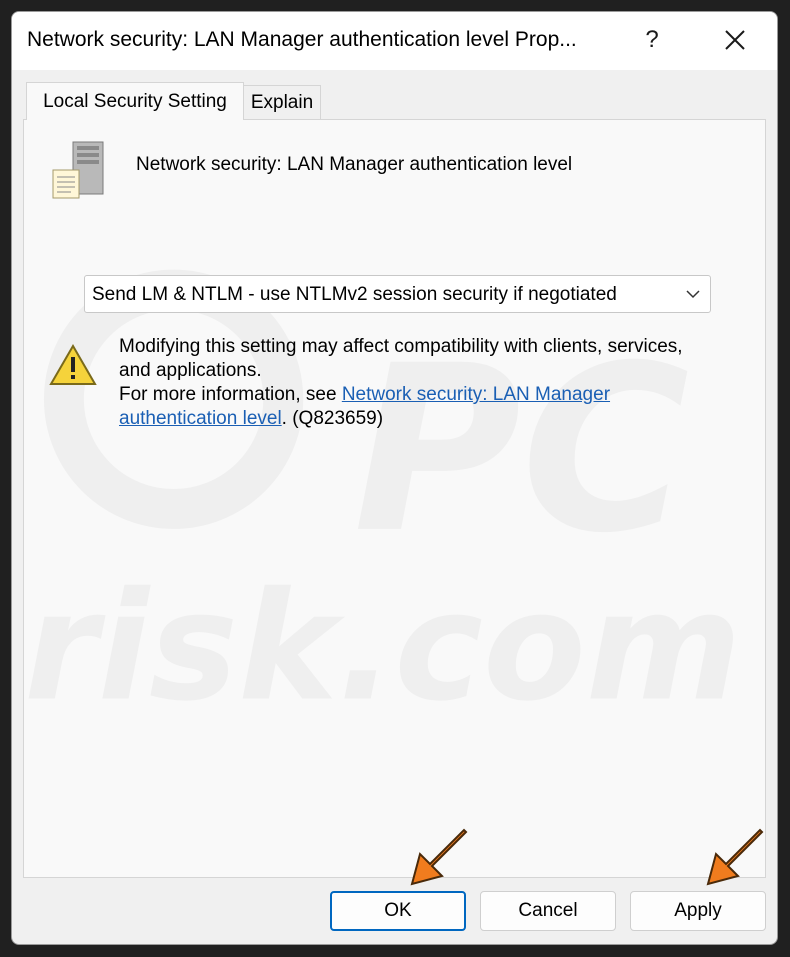  Describe the element at coordinates (698, 911) in the screenshot. I see `apply-button: Apply` at that location.